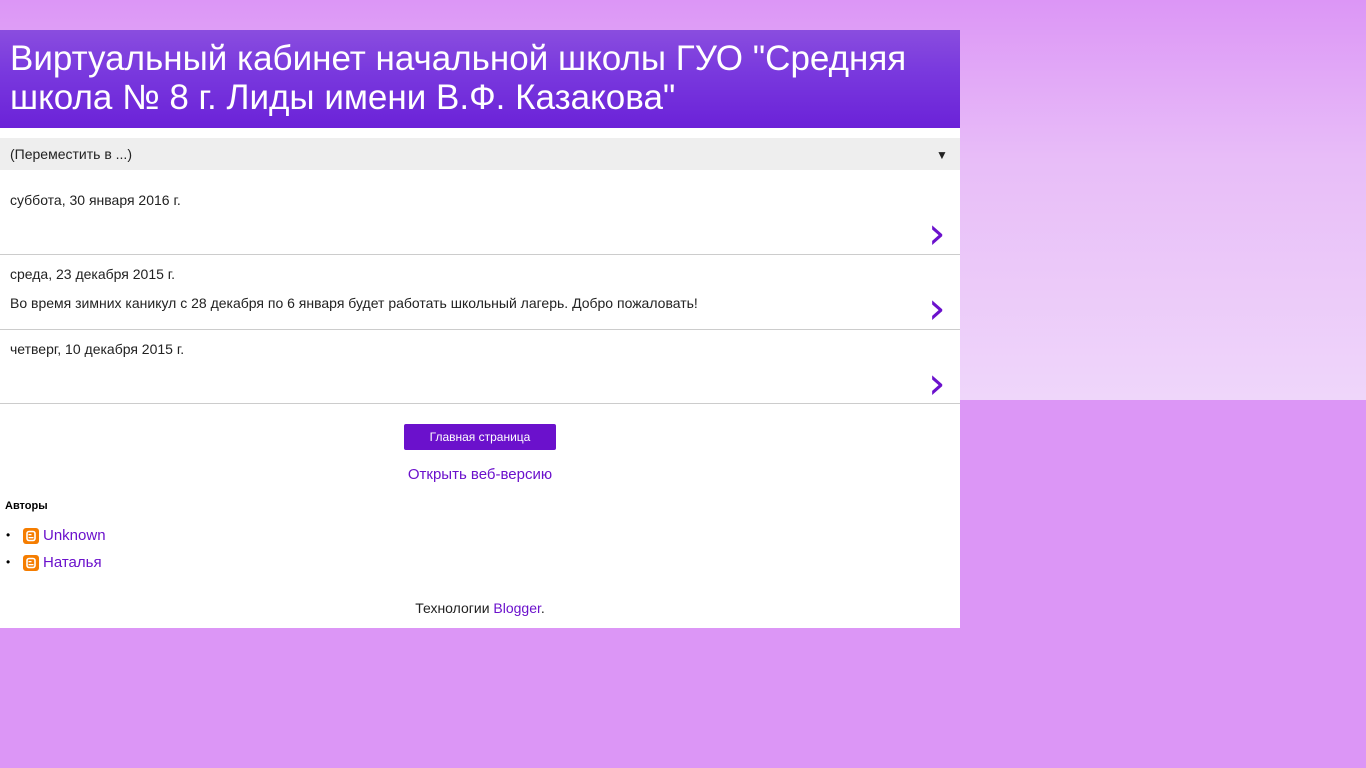  Describe the element at coordinates (516, 608) in the screenshot. I see `blogger-link: Blogger` at that location.